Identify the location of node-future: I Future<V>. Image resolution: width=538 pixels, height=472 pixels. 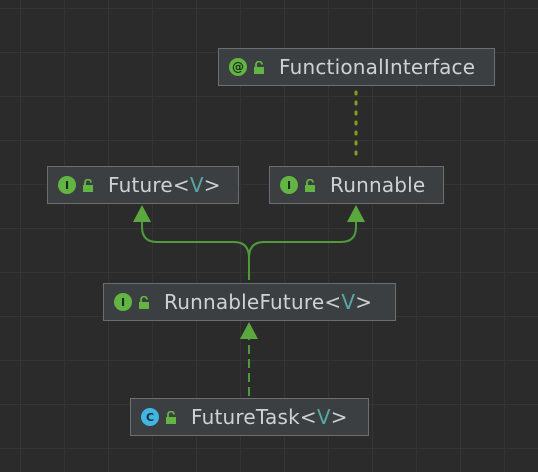
(143, 185).